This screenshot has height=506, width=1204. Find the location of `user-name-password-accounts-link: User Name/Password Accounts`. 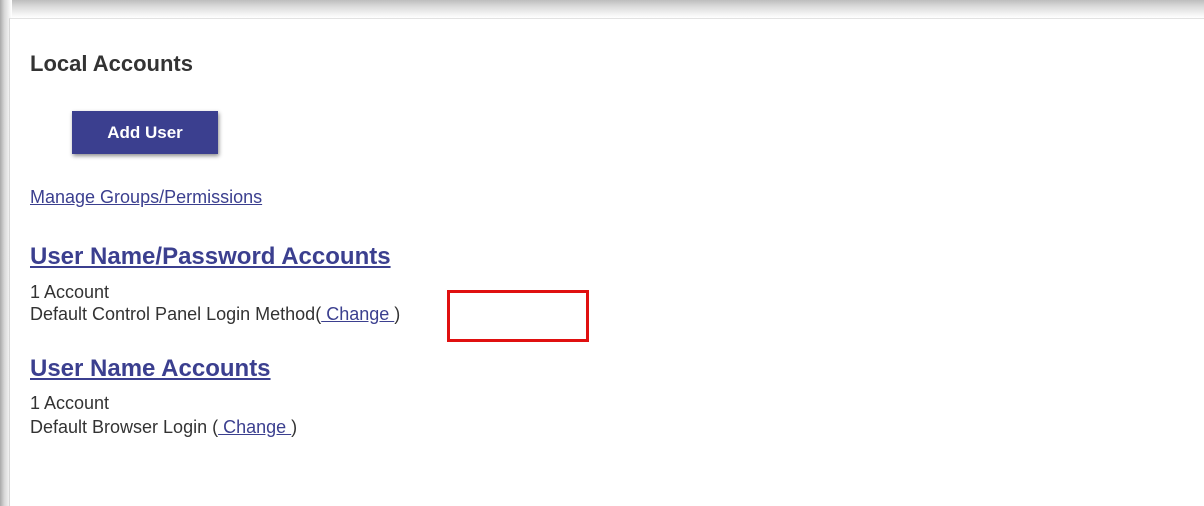

user-name-password-accounts-link: User Name/Password Accounts is located at coordinates (210, 257).